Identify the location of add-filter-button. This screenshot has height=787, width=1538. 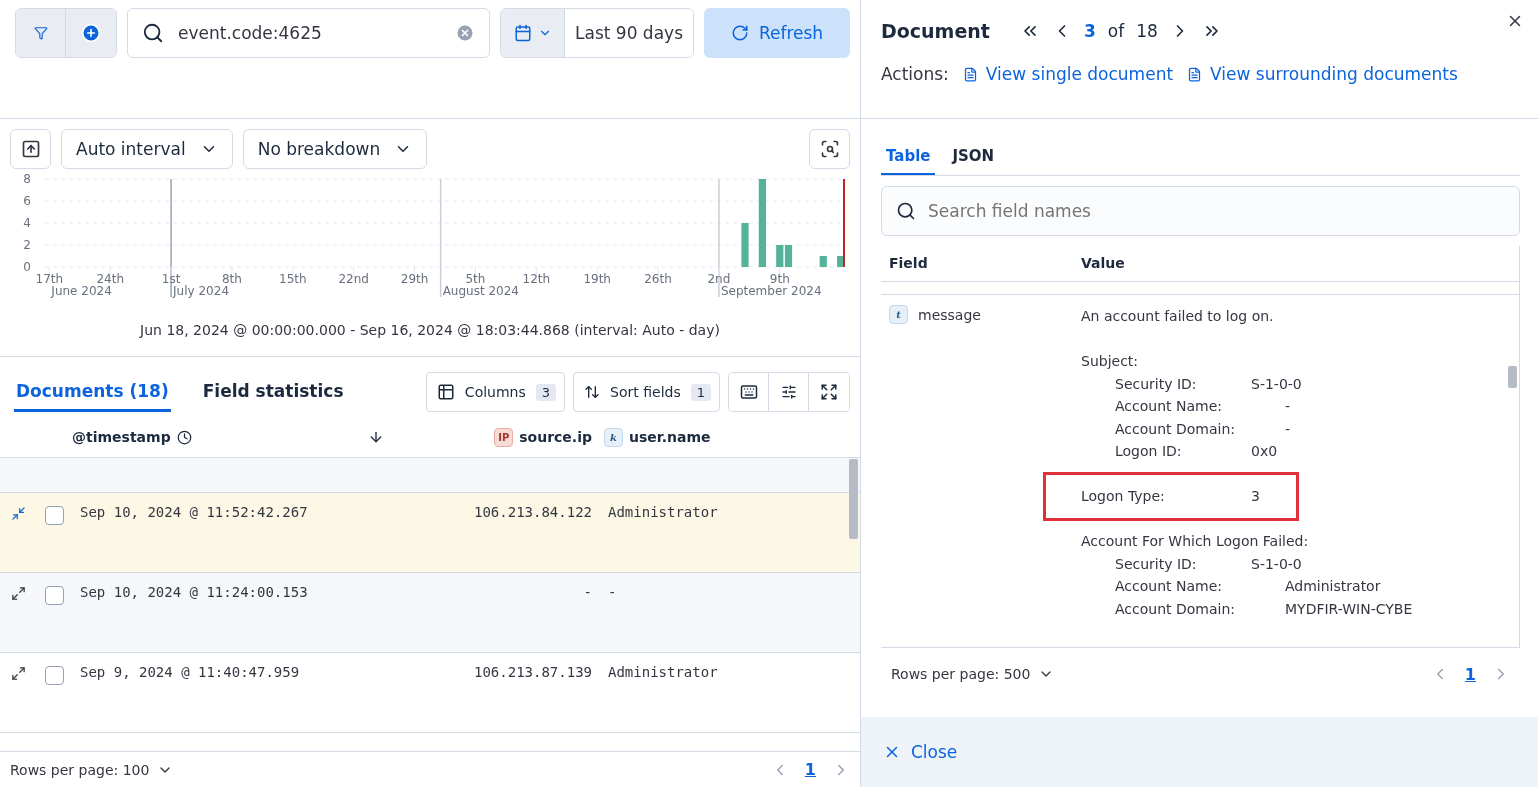
(91, 33).